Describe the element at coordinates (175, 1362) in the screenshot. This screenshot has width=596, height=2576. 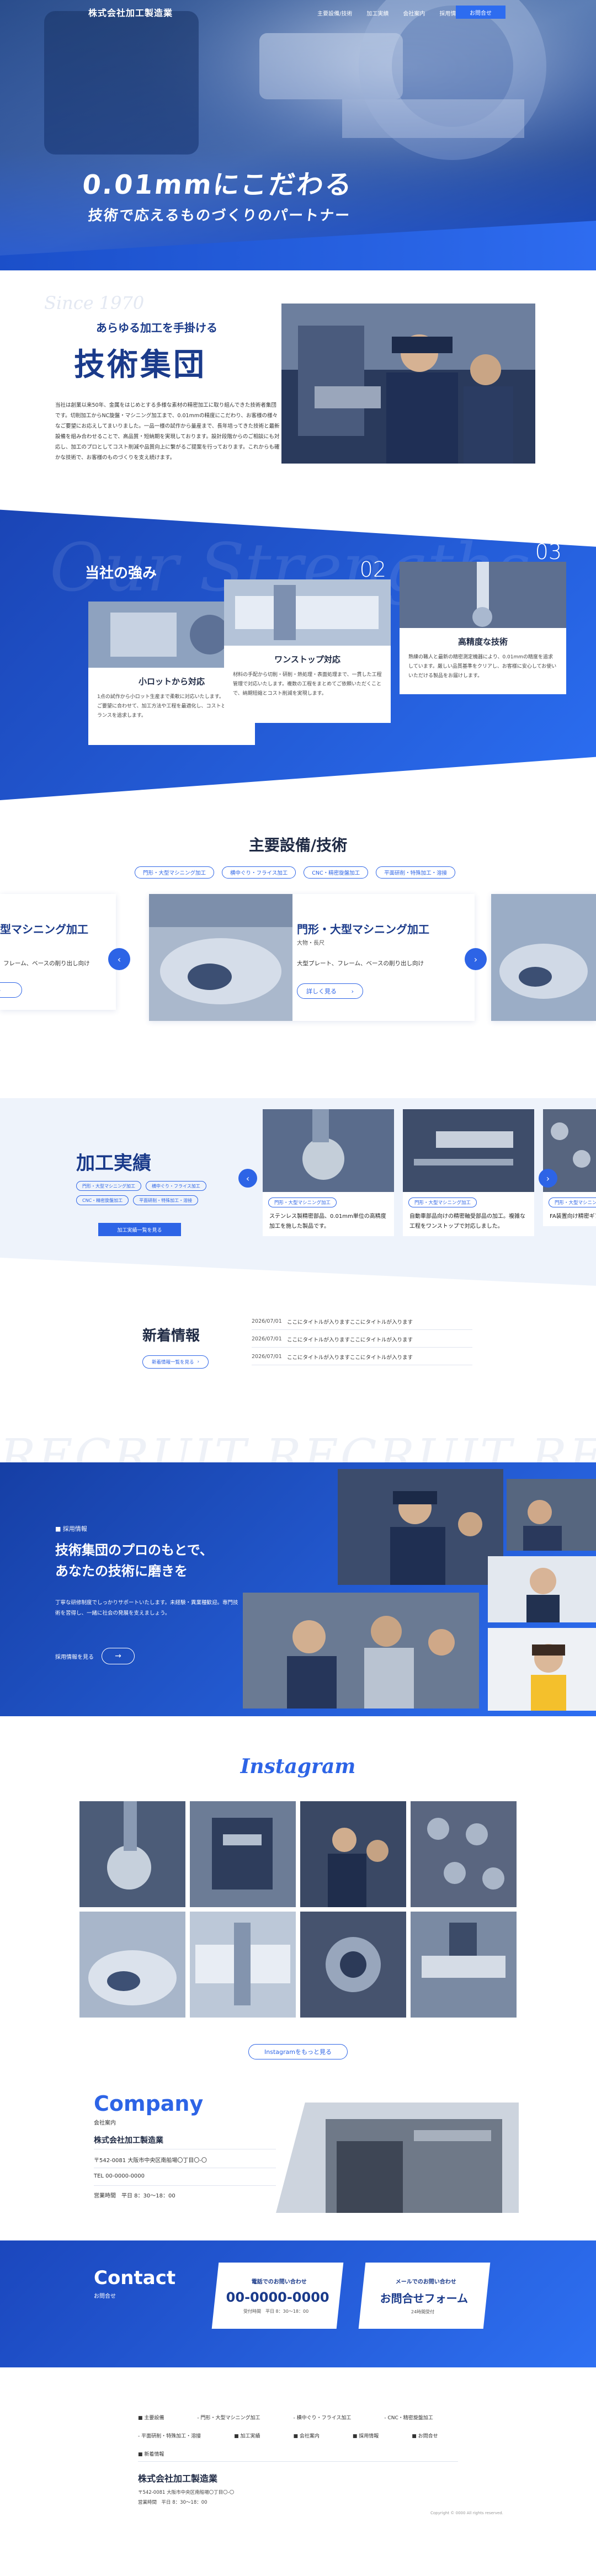
I see `news-list-button: 新着情報一覧を見る ›` at that location.